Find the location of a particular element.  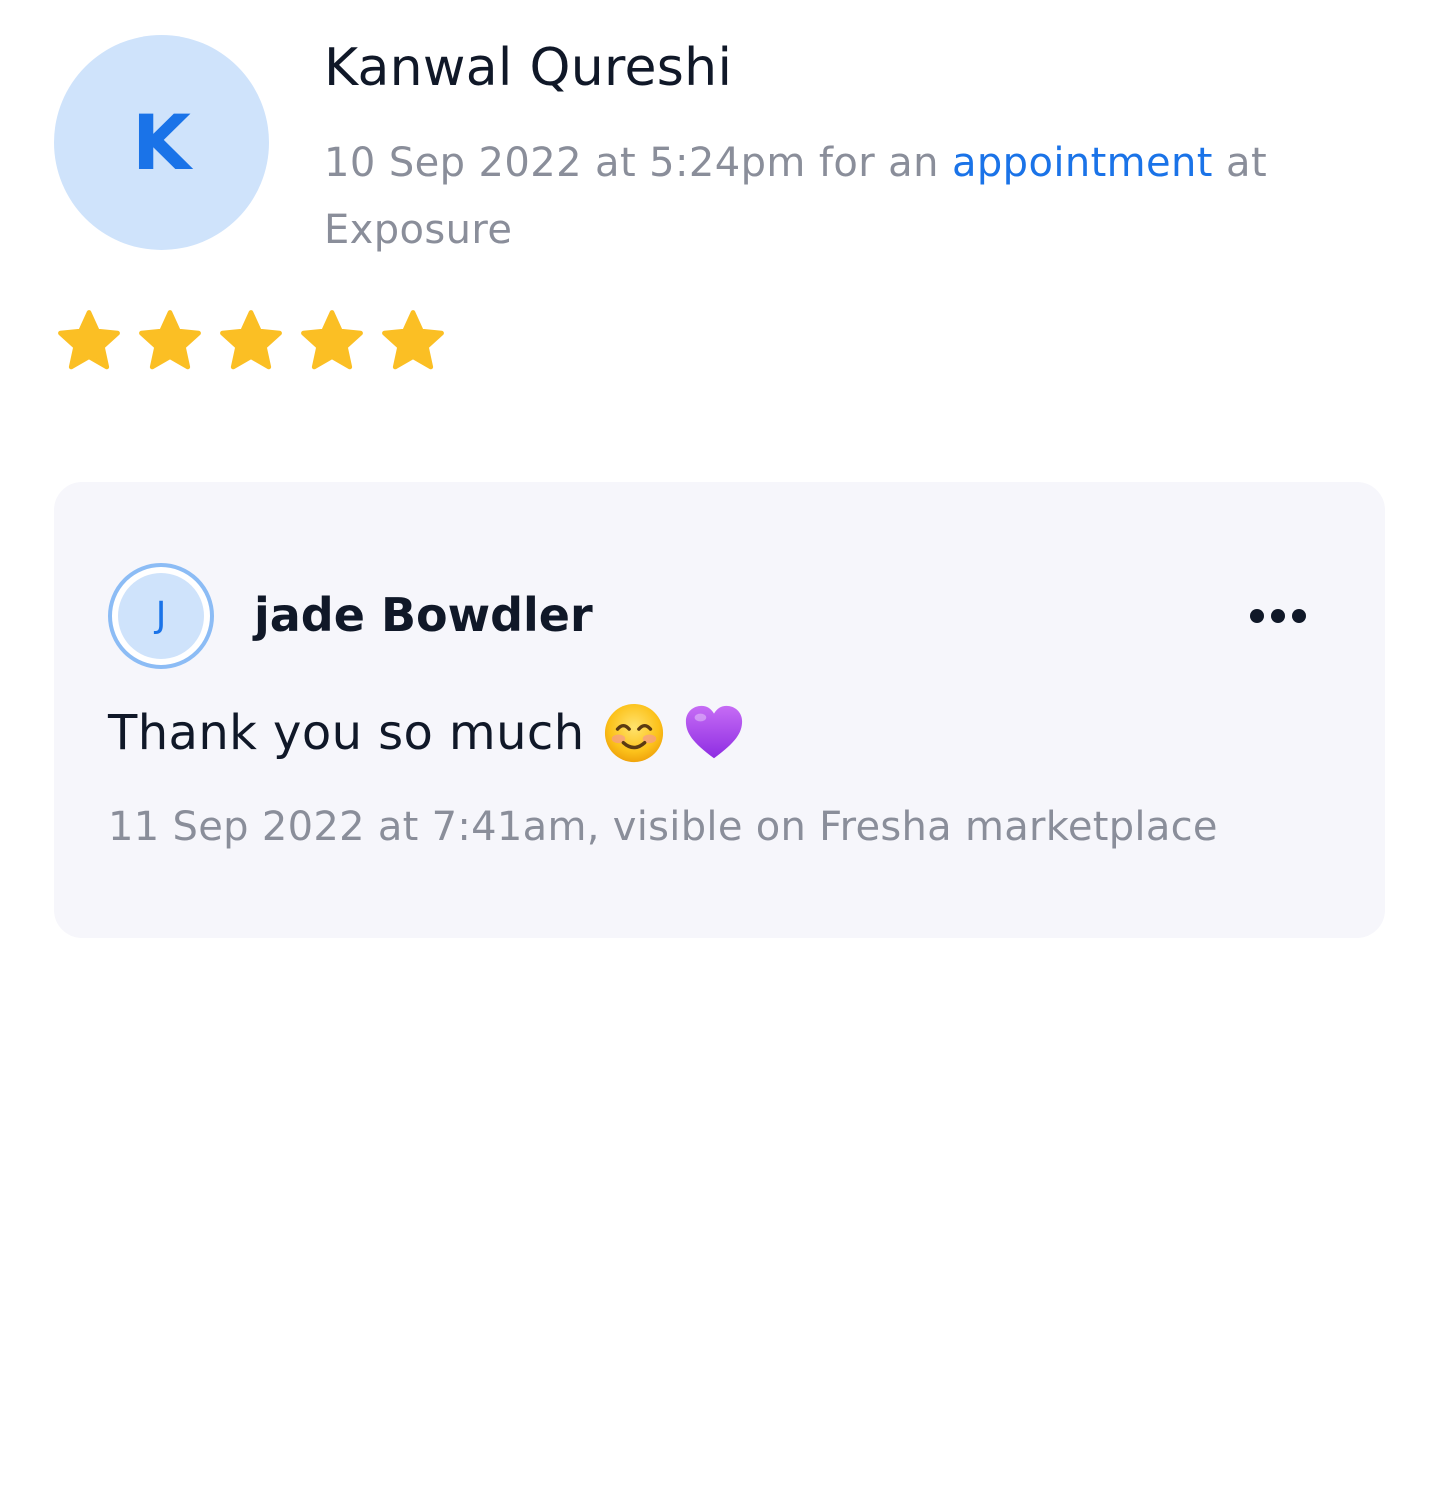

more-options-button is located at coordinates (1278, 616).